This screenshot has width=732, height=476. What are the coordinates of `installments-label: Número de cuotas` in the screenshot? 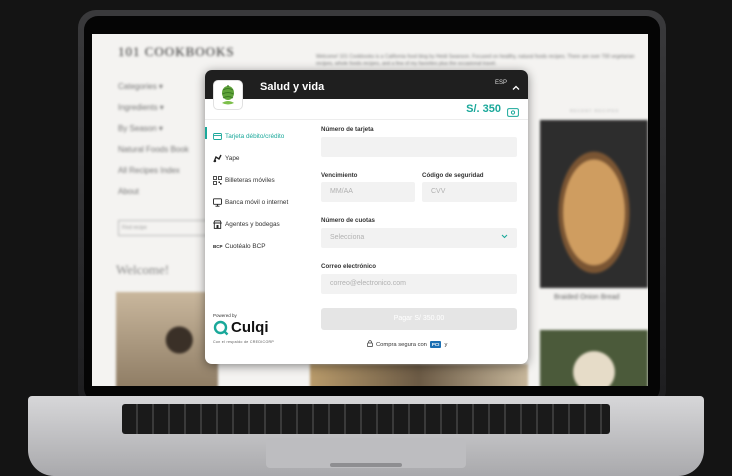 It's located at (348, 220).